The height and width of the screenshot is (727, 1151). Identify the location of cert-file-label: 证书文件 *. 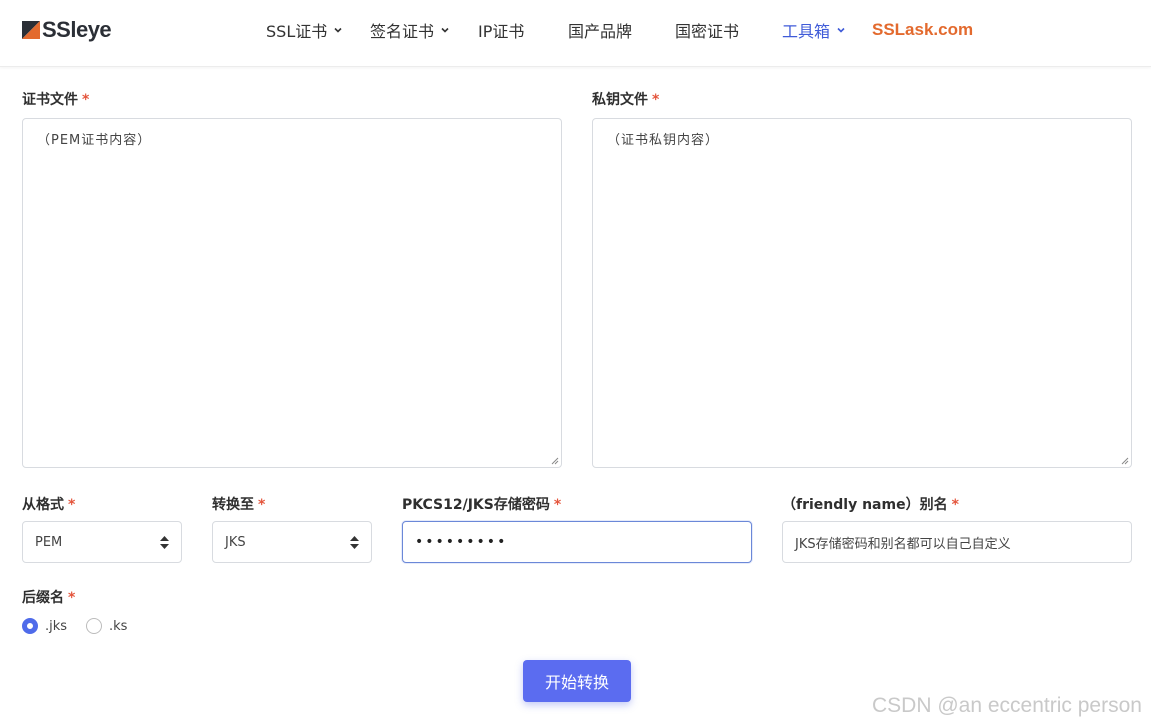
(55, 99).